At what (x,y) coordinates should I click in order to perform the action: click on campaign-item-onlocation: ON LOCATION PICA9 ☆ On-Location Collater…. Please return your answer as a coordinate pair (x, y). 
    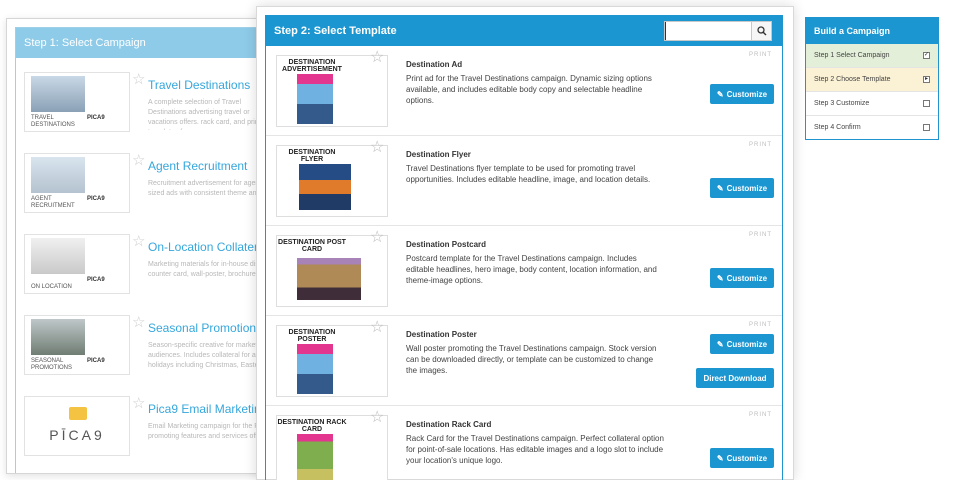
    Looking at the image, I should click on (154, 264).